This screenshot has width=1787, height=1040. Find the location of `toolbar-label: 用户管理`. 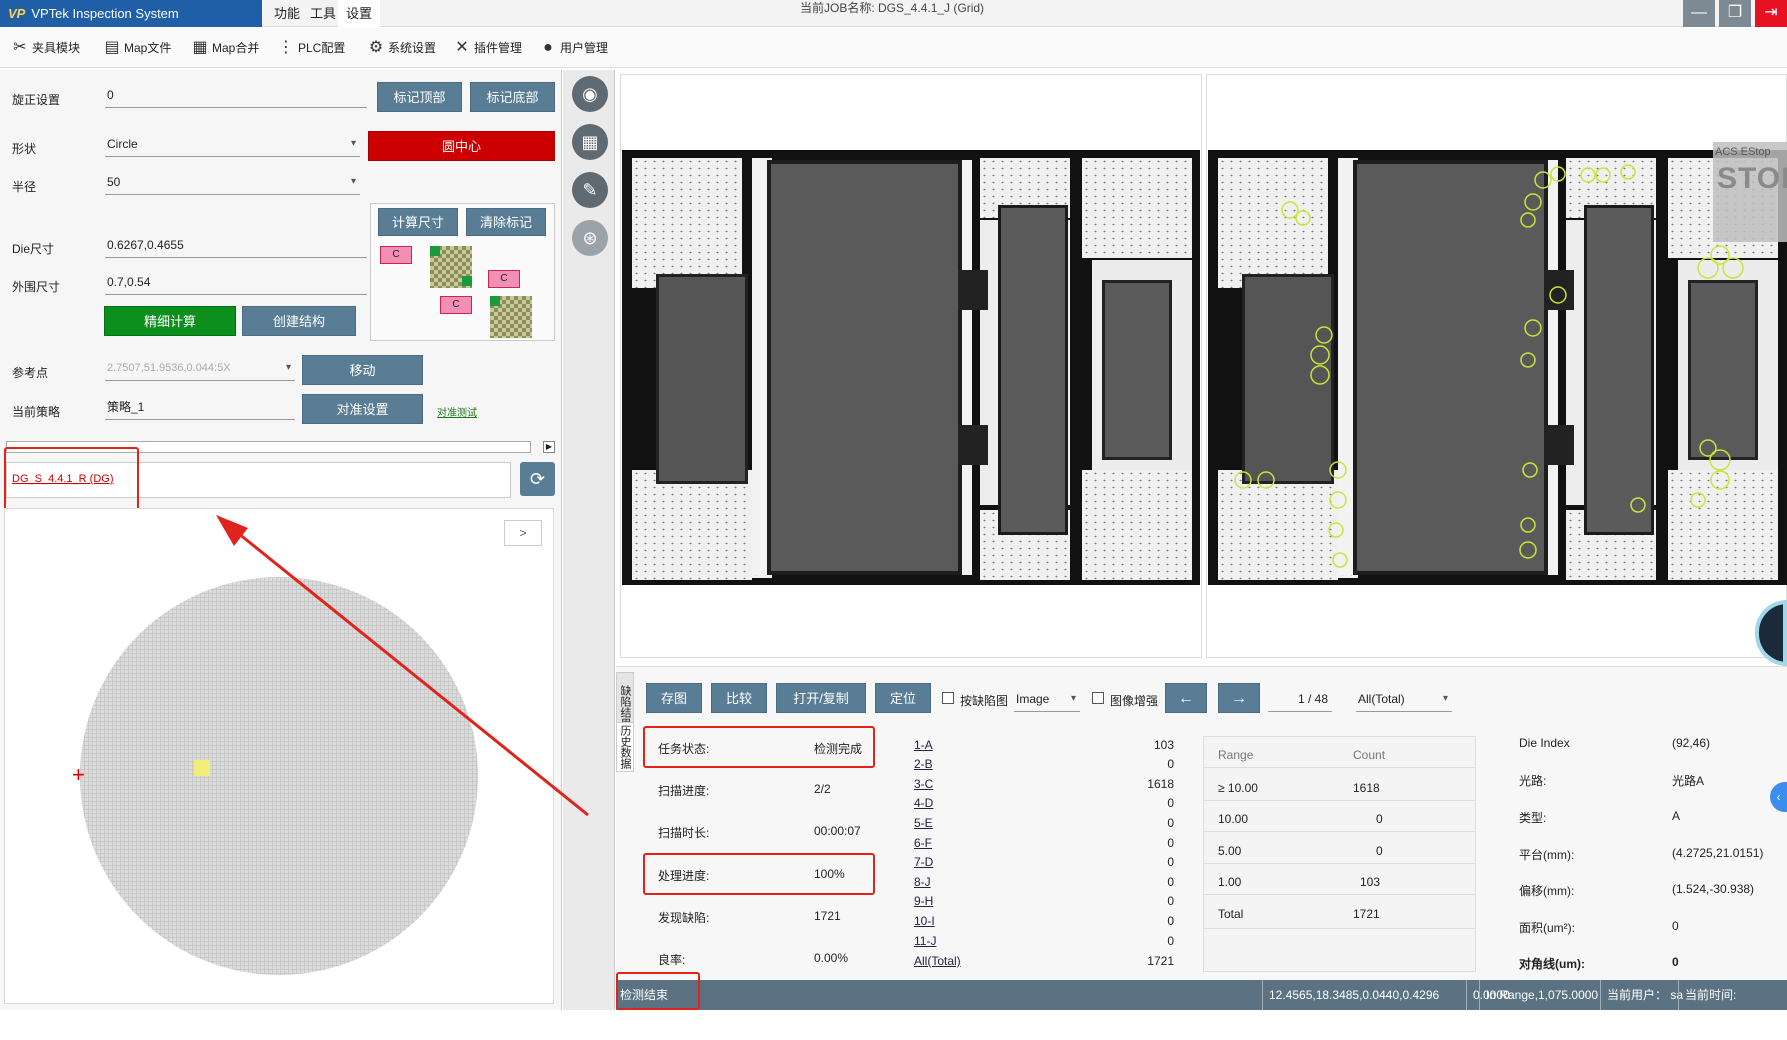

toolbar-label: 用户管理 is located at coordinates (584, 48).